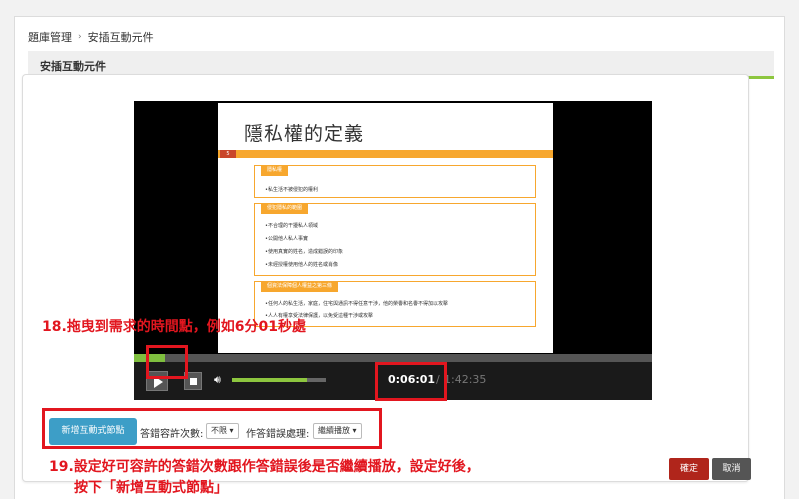 This screenshot has height=499, width=799. What do you see at coordinates (689, 469) in the screenshot?
I see `confirm-button: 確定` at bounding box center [689, 469].